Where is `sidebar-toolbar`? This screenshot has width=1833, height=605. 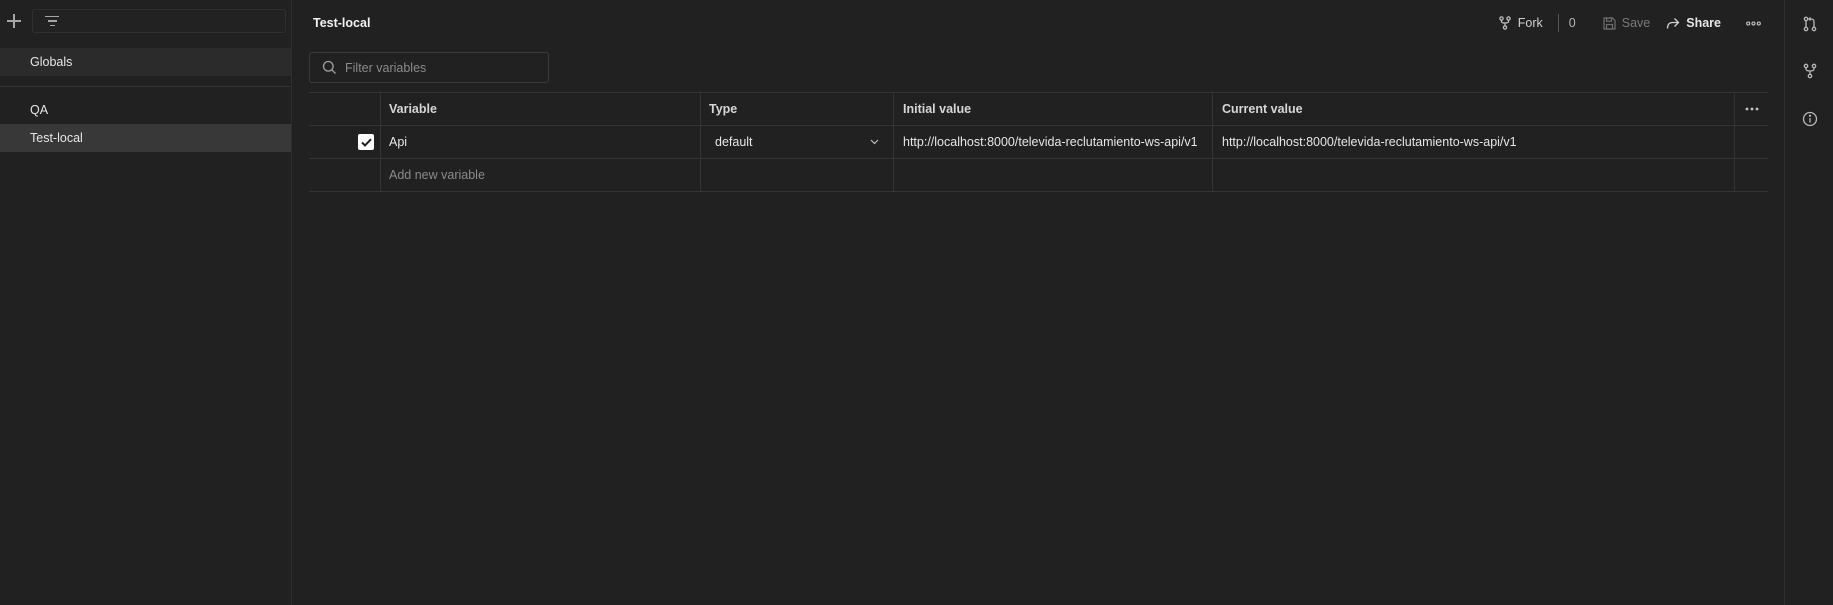 sidebar-toolbar is located at coordinates (145, 21).